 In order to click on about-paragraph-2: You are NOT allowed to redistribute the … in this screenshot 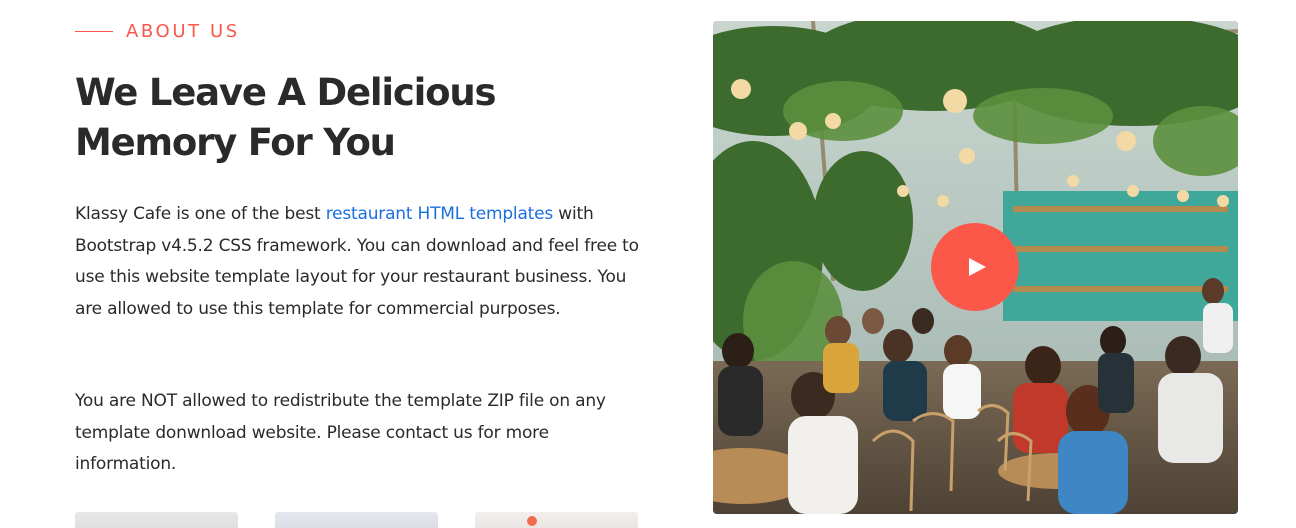, I will do `click(340, 432)`.